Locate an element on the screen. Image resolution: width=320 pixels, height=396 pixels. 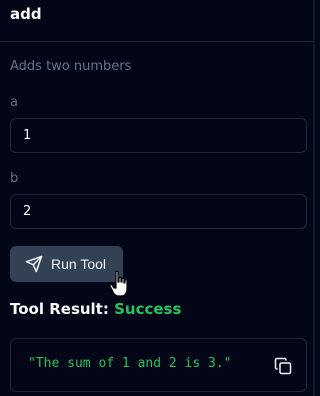
scrollbar-track is located at coordinates (314, 198).